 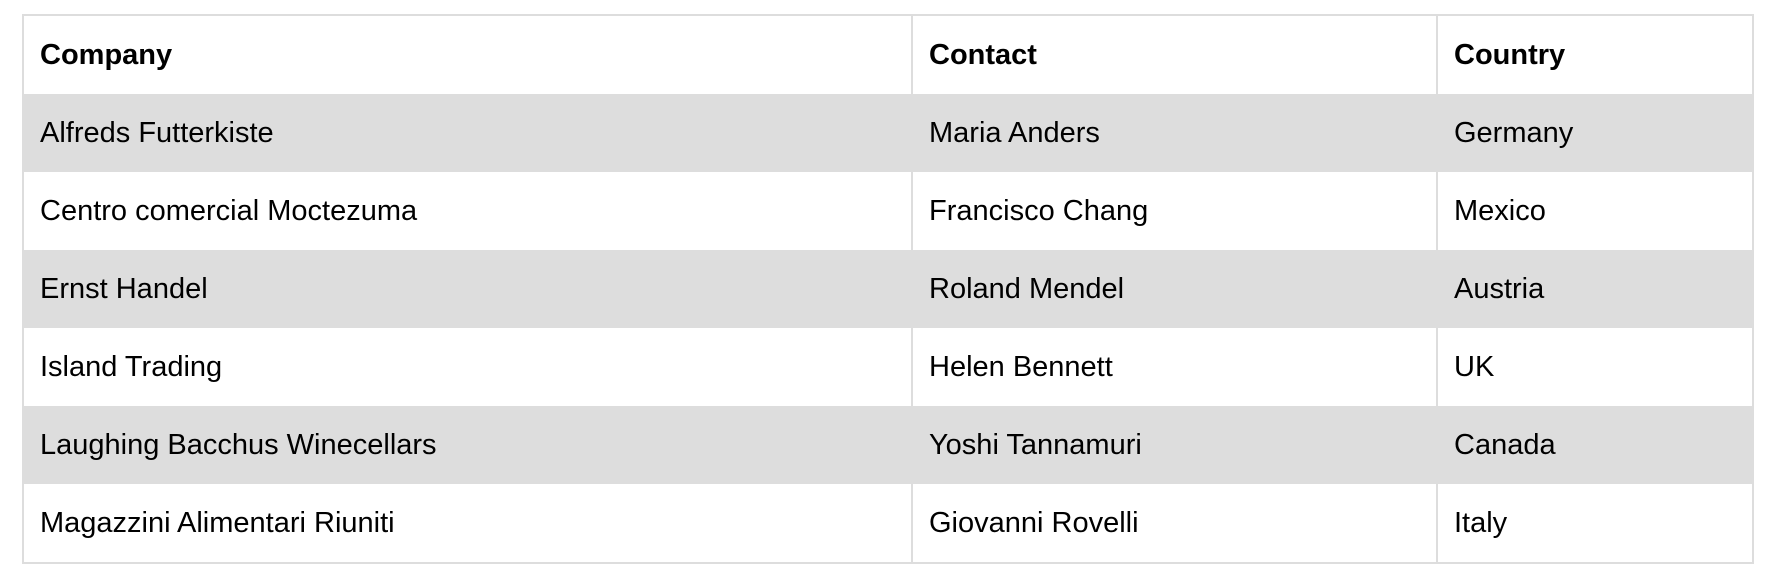 I want to click on table-row: Alfreds Futterkiste Maria Anders Germany, so click(x=888, y=133).